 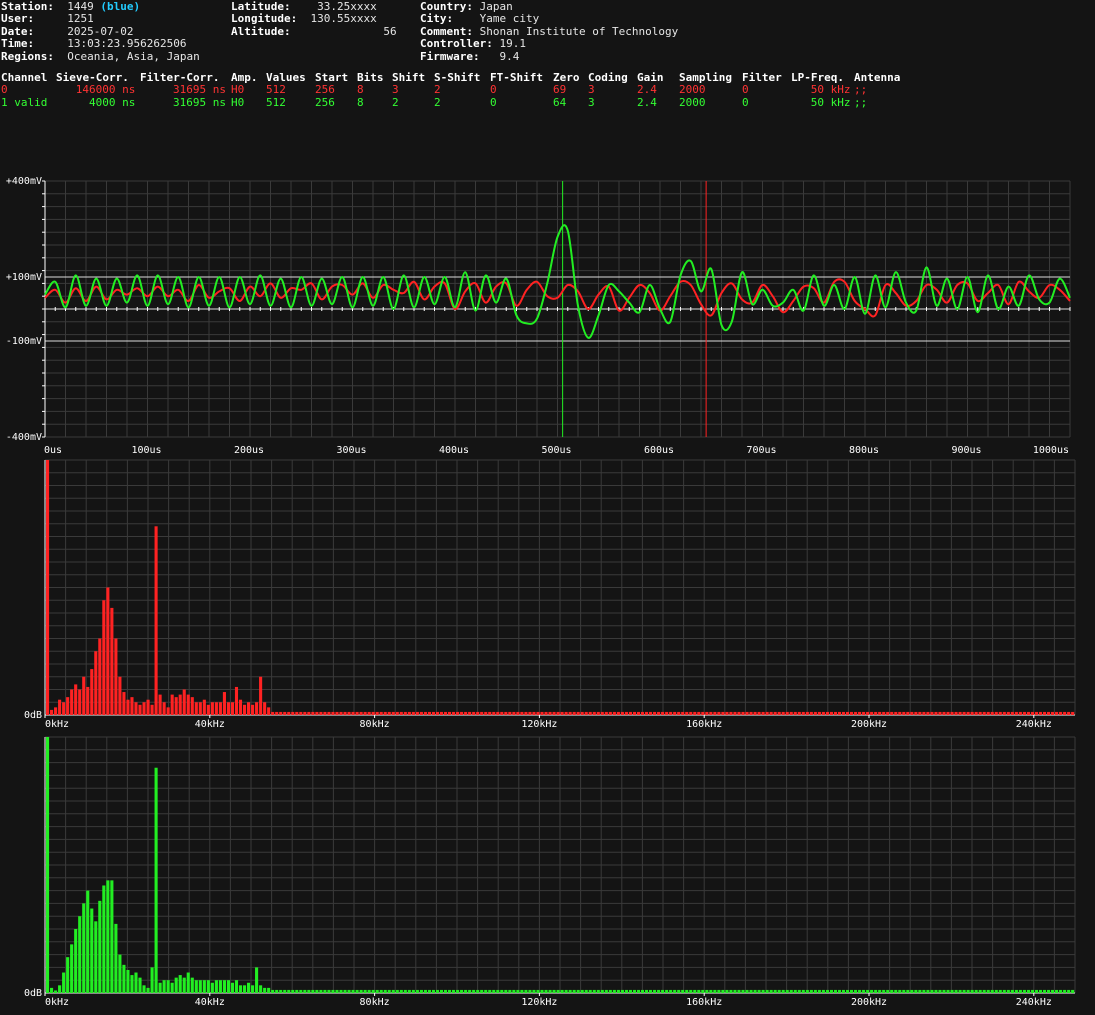 What do you see at coordinates (375, 724) in the screenshot?
I see `spectrum-x-label: 80kHz` at bounding box center [375, 724].